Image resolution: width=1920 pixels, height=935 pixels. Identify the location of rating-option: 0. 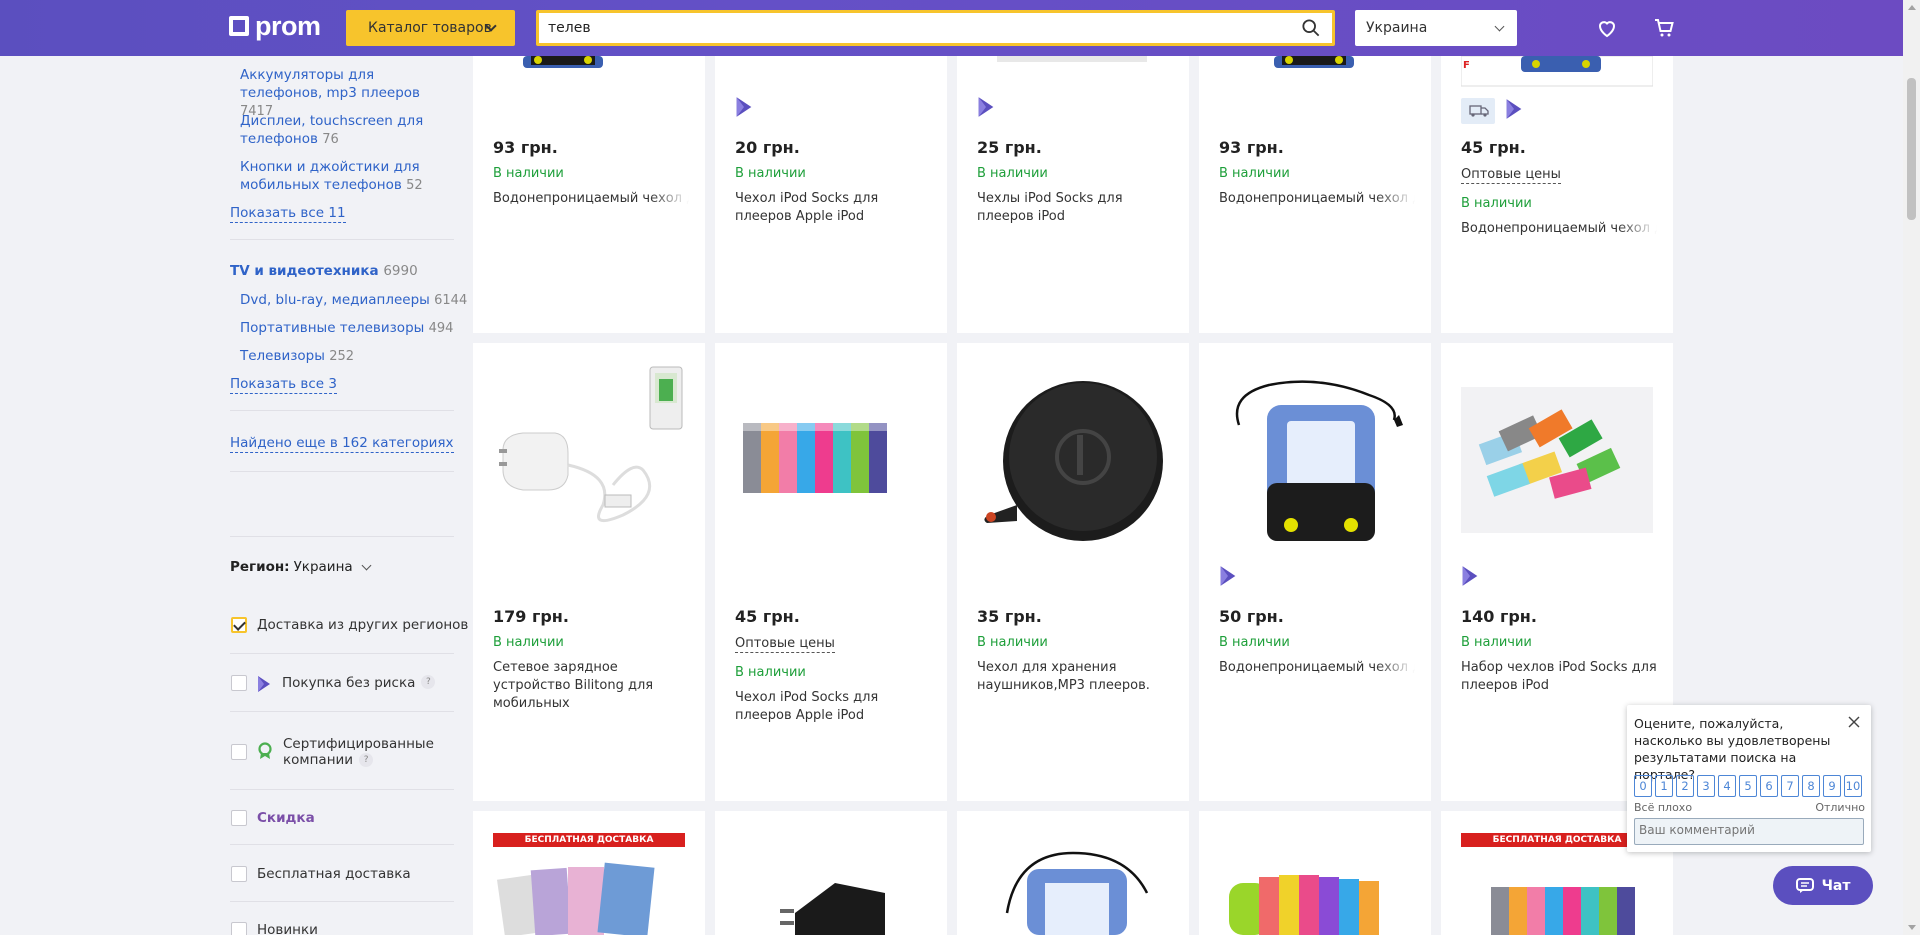
(1643, 786).